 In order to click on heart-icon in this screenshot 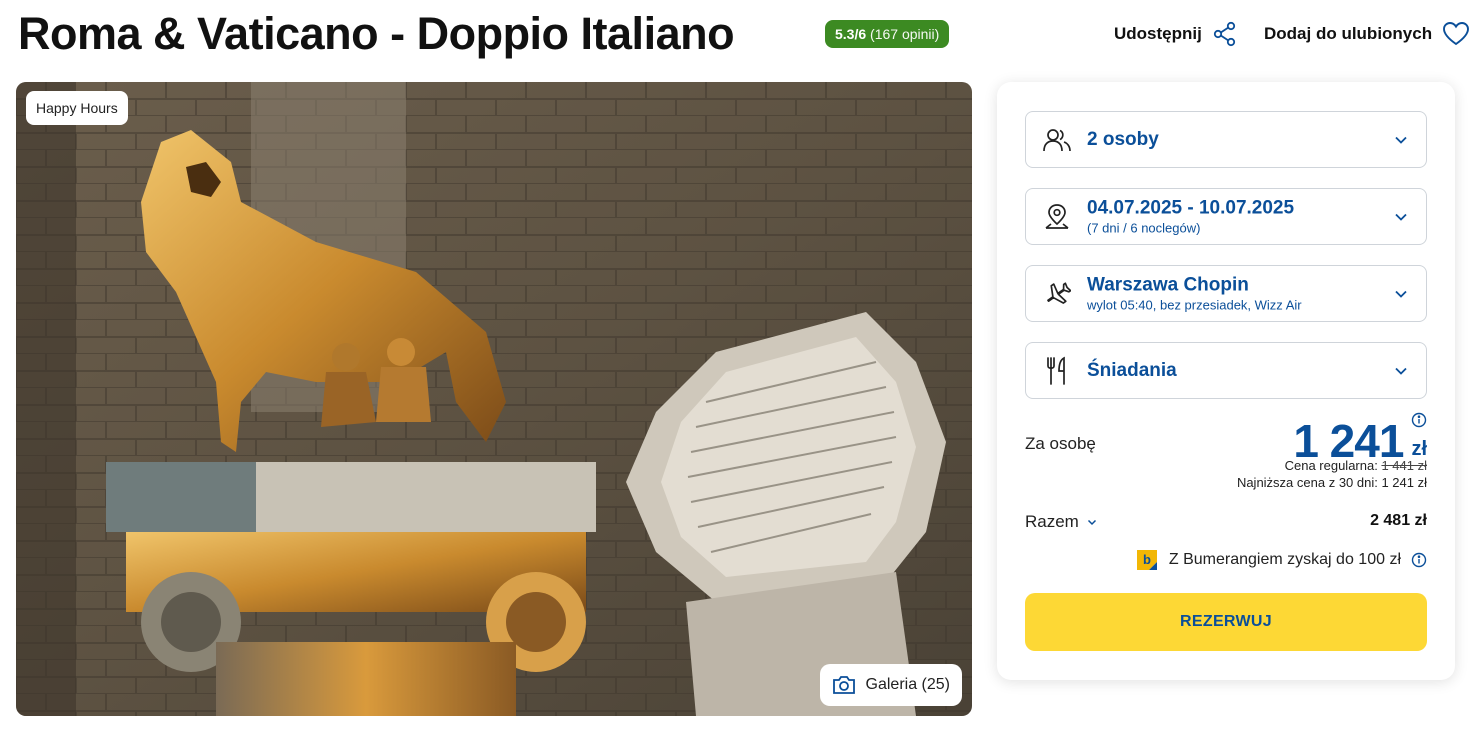, I will do `click(1456, 34)`.